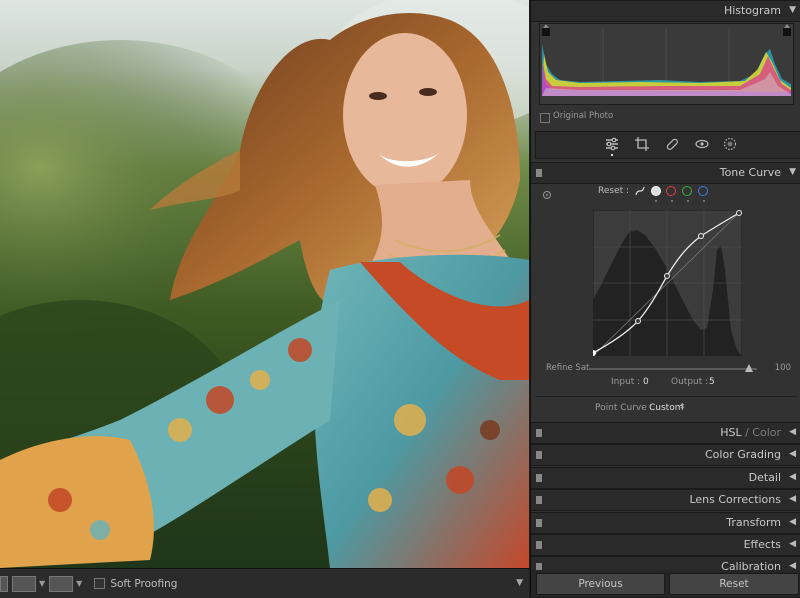 The image size is (800, 598). I want to click on color-title: / Color, so click(761, 432).